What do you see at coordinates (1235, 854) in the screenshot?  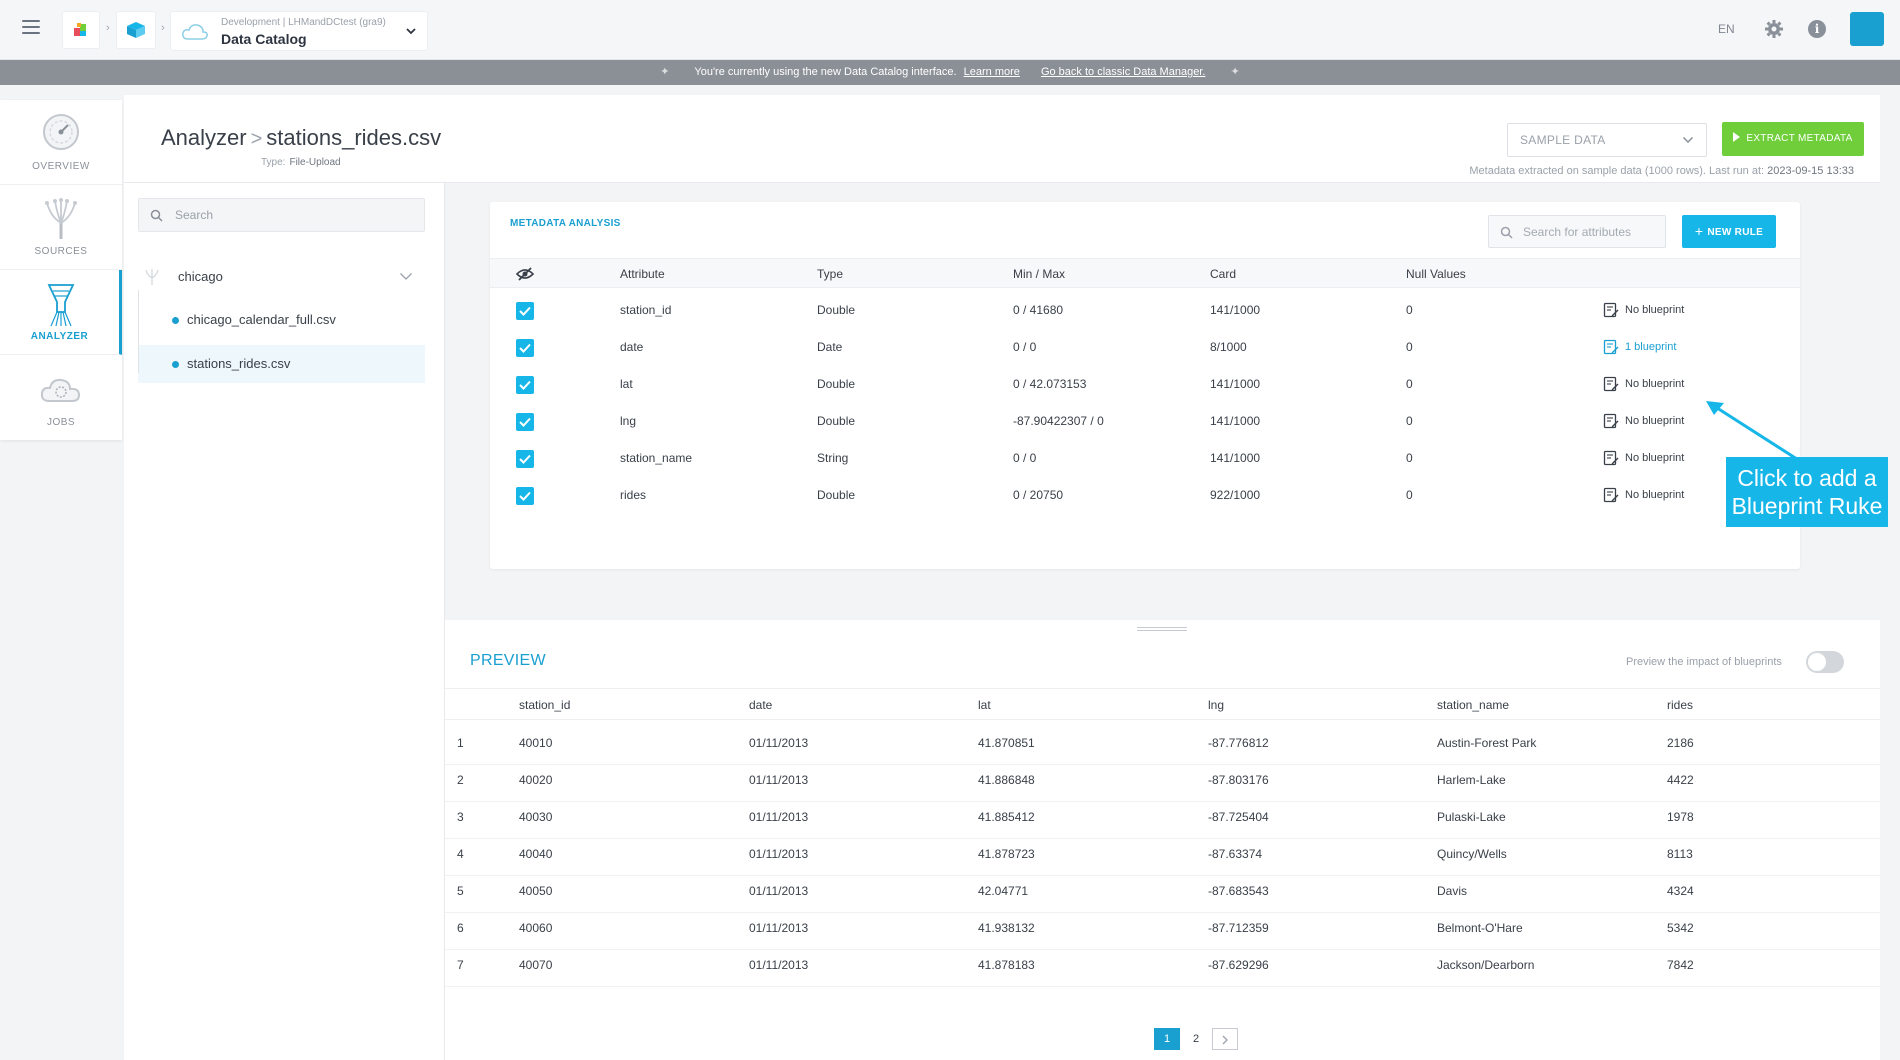 I see `cell-lng: -87.63374` at bounding box center [1235, 854].